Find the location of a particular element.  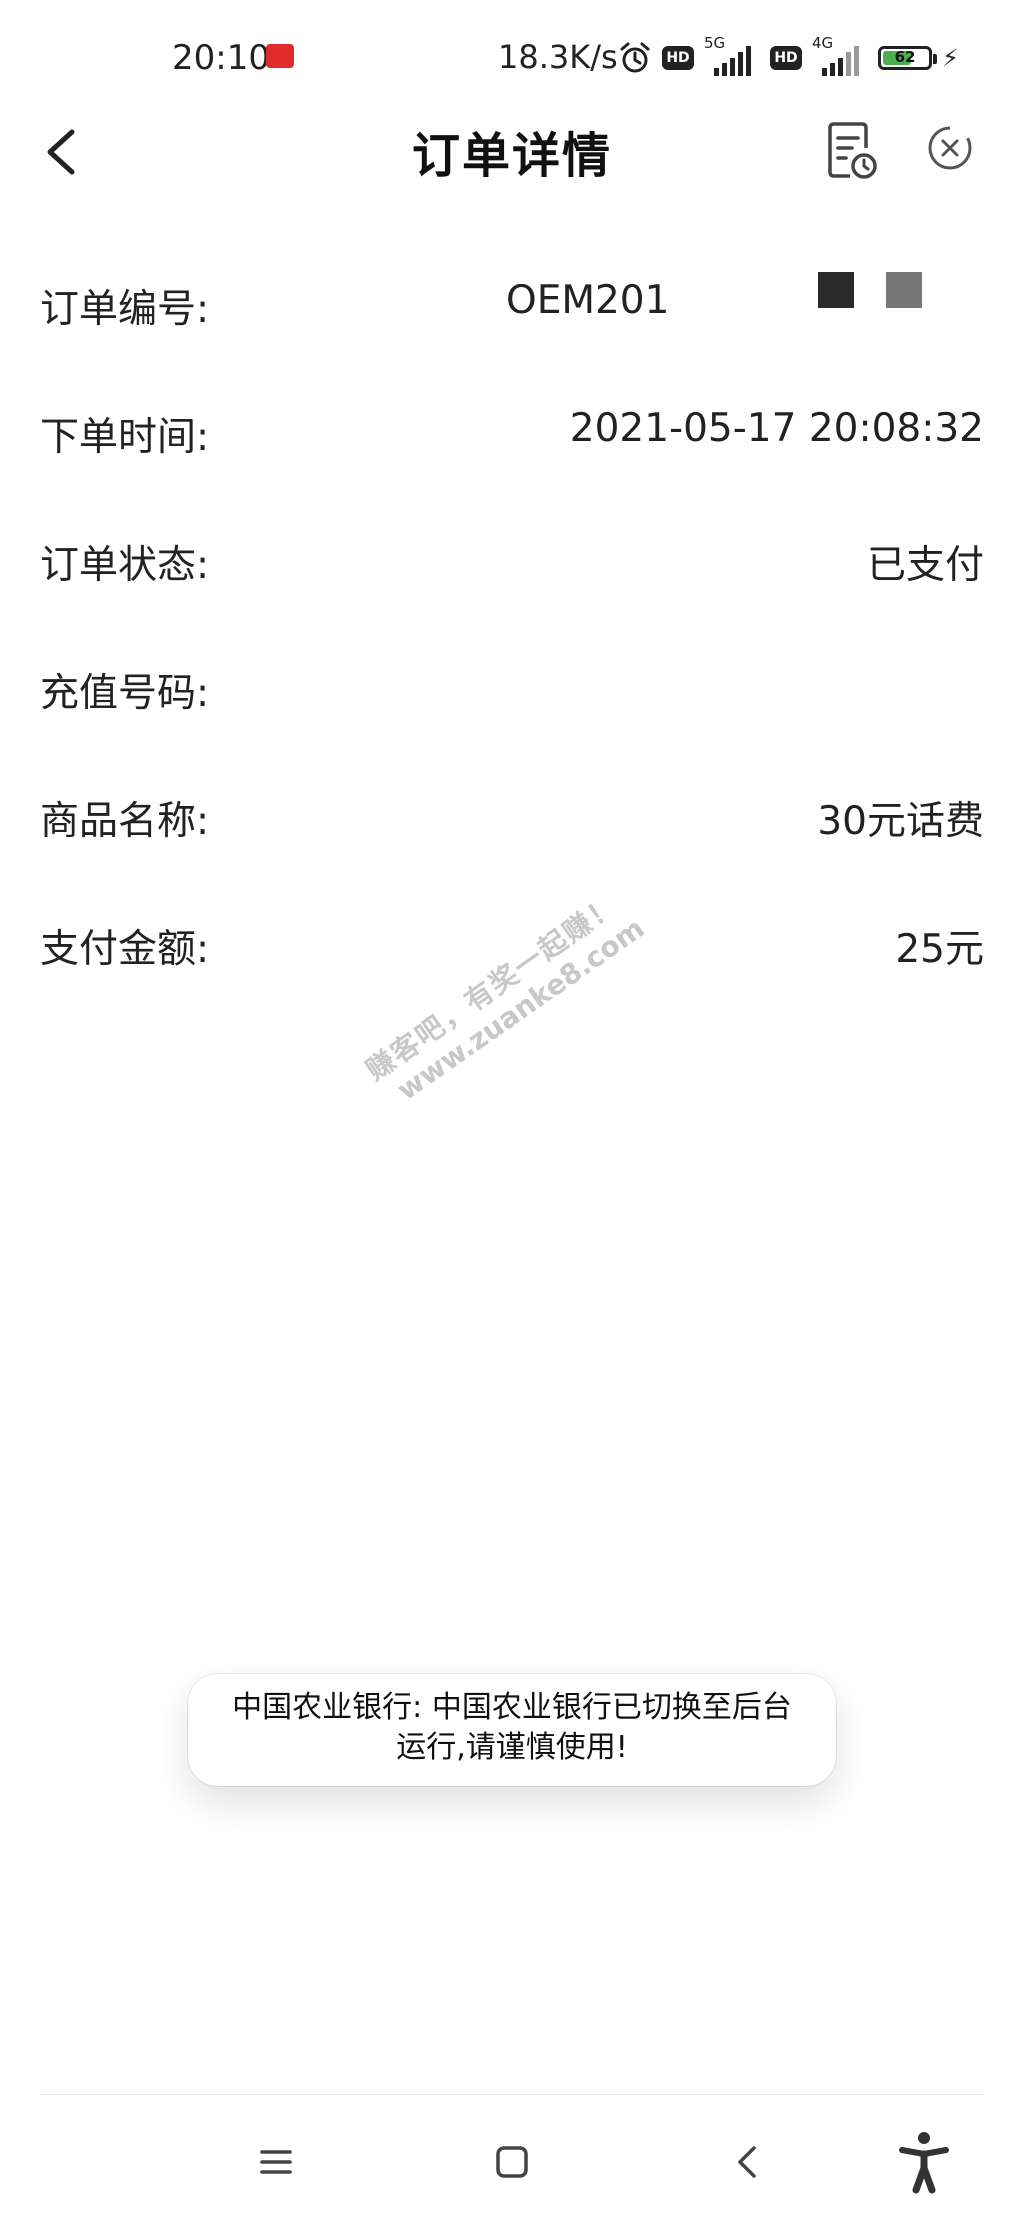

accessibility-icon is located at coordinates (924, 2163).